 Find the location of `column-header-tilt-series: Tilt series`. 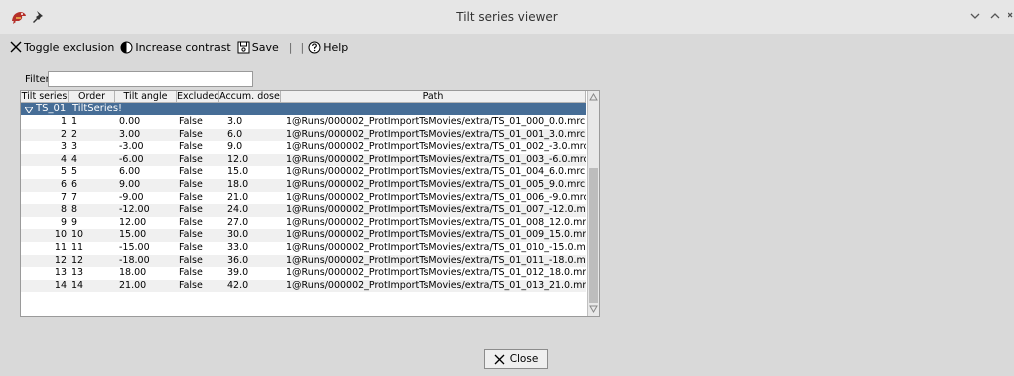

column-header-tilt-series: Tilt series is located at coordinates (45, 96).